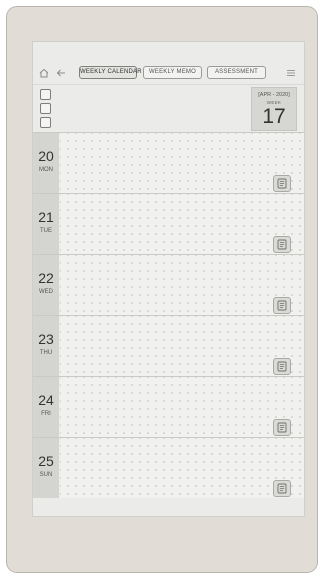  What do you see at coordinates (46, 414) in the screenshot?
I see `day-weekday: FRI` at bounding box center [46, 414].